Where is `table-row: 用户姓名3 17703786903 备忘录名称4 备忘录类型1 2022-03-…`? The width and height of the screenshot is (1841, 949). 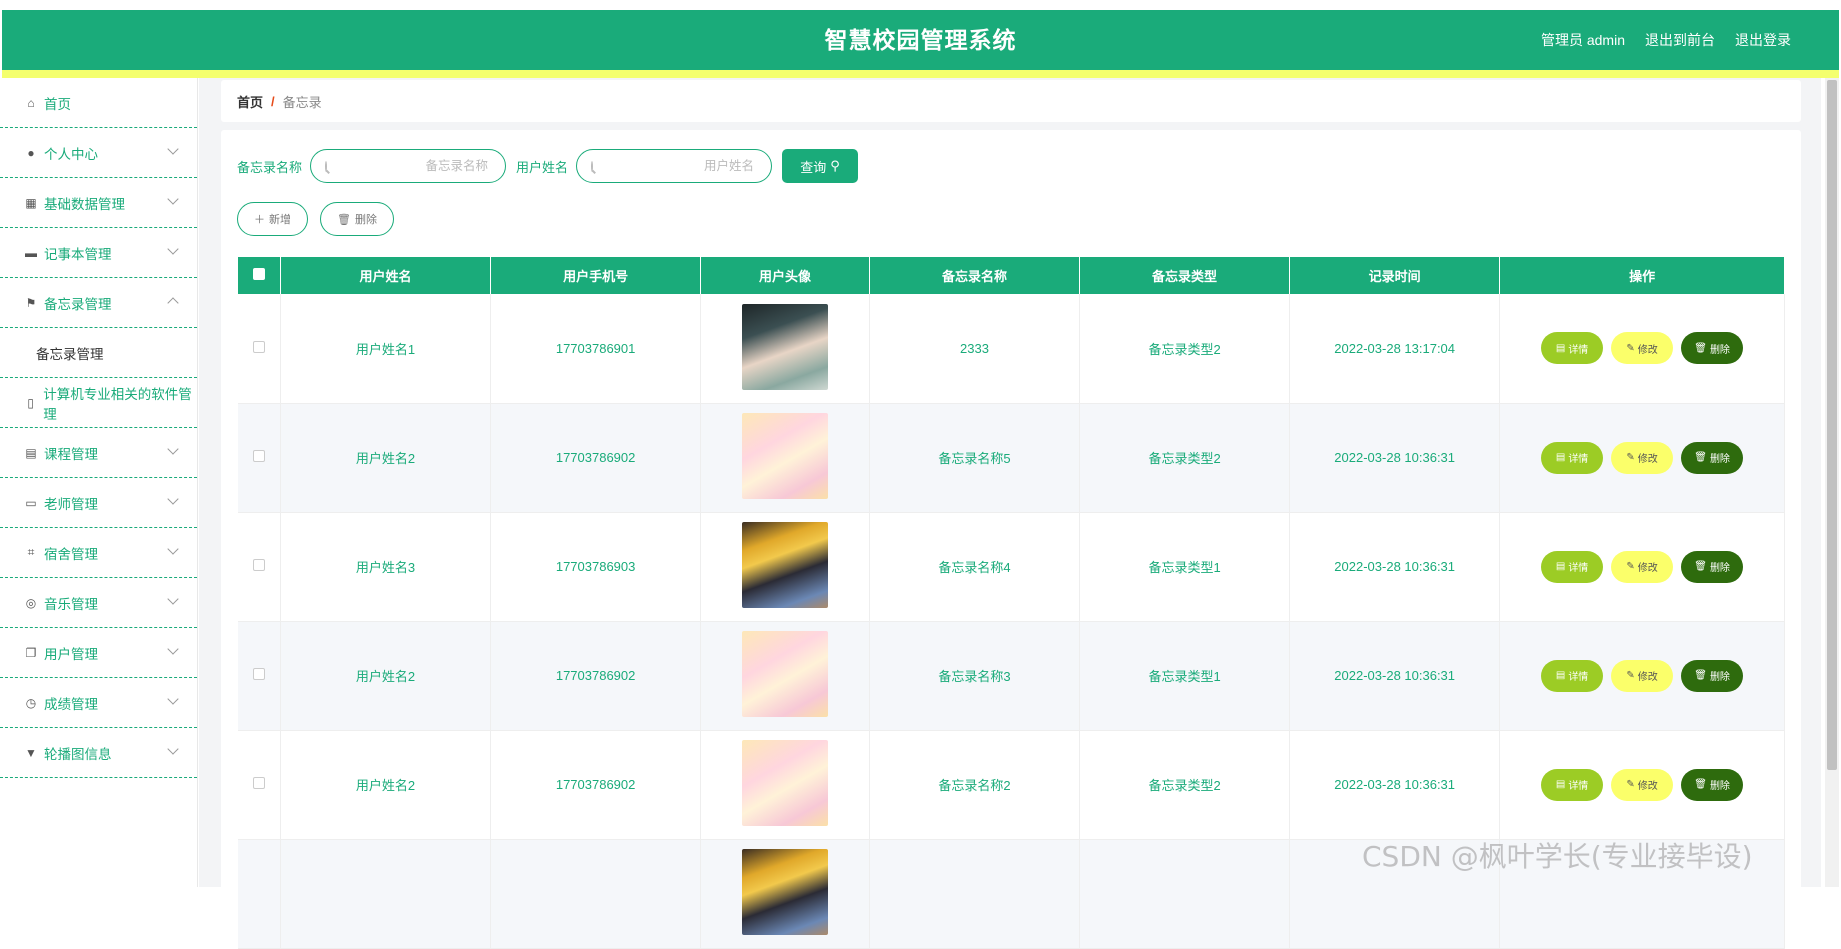
table-row: 用户姓名3 17703786903 备忘录名称4 备忘录类型1 2022-03-… is located at coordinates (1011, 567).